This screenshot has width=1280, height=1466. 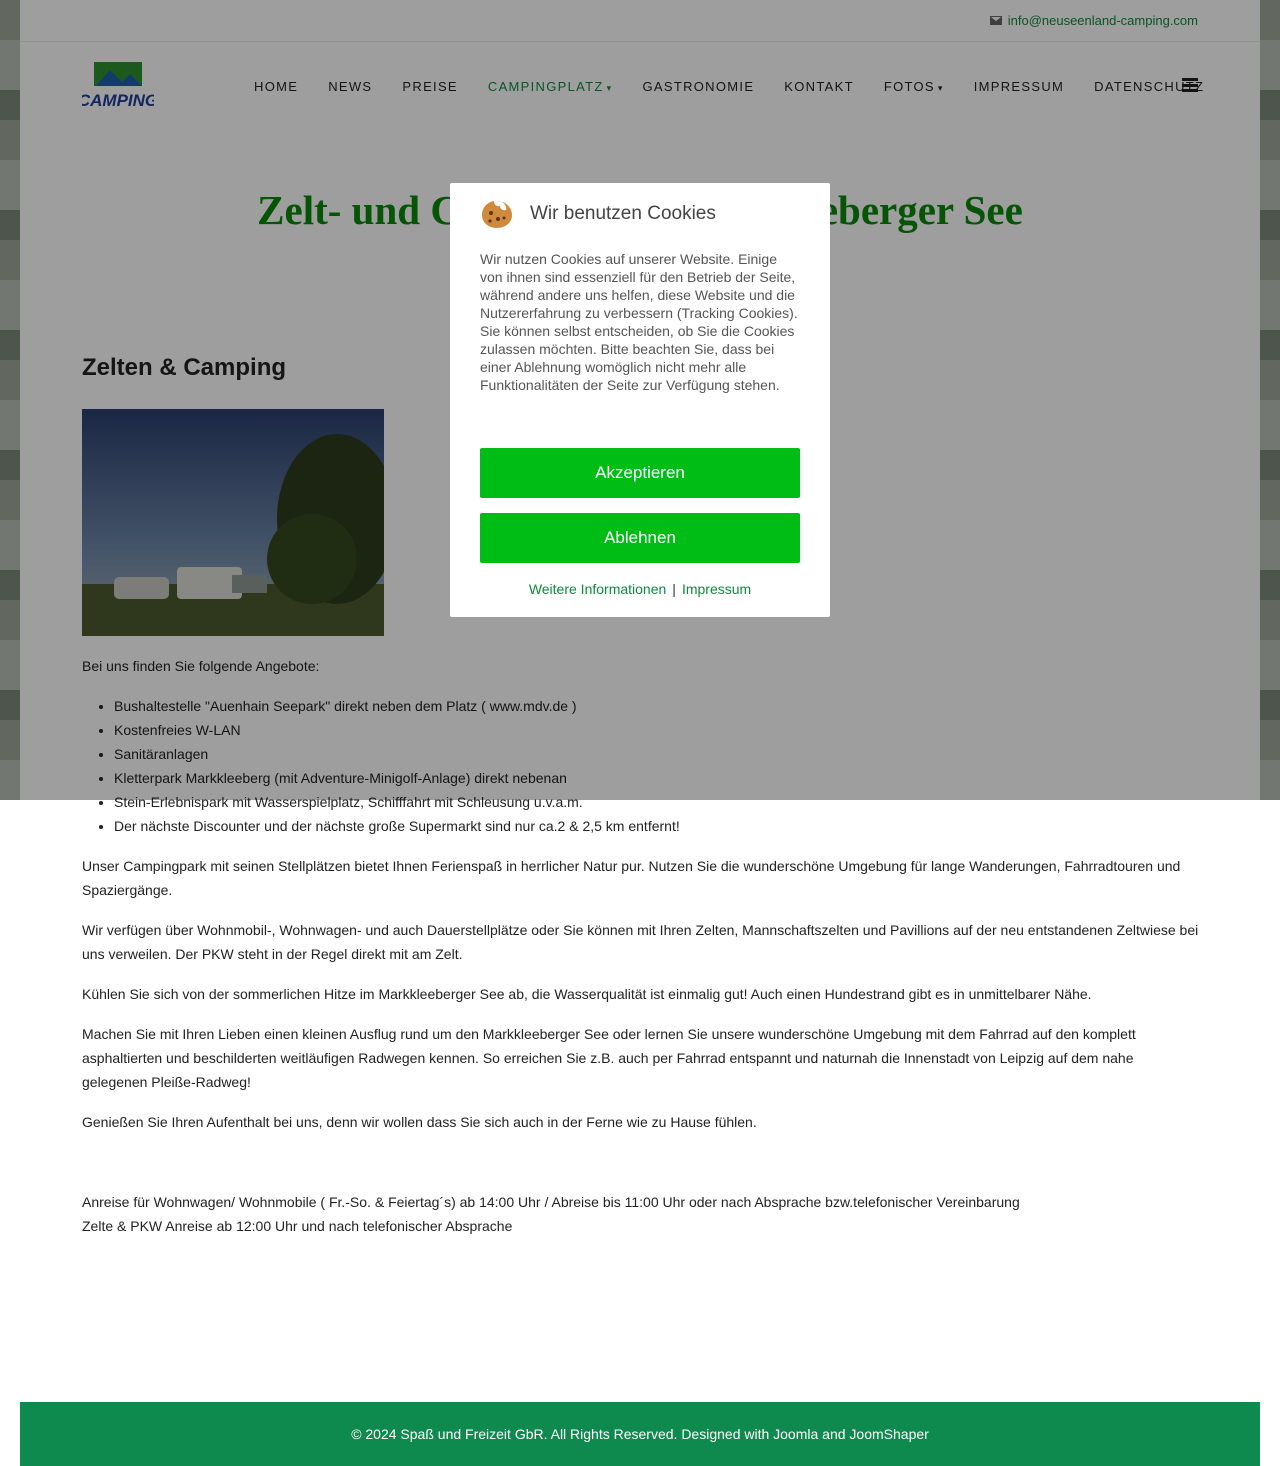 What do you see at coordinates (640, 473) in the screenshot?
I see `accept-button: Akzeptieren` at bounding box center [640, 473].